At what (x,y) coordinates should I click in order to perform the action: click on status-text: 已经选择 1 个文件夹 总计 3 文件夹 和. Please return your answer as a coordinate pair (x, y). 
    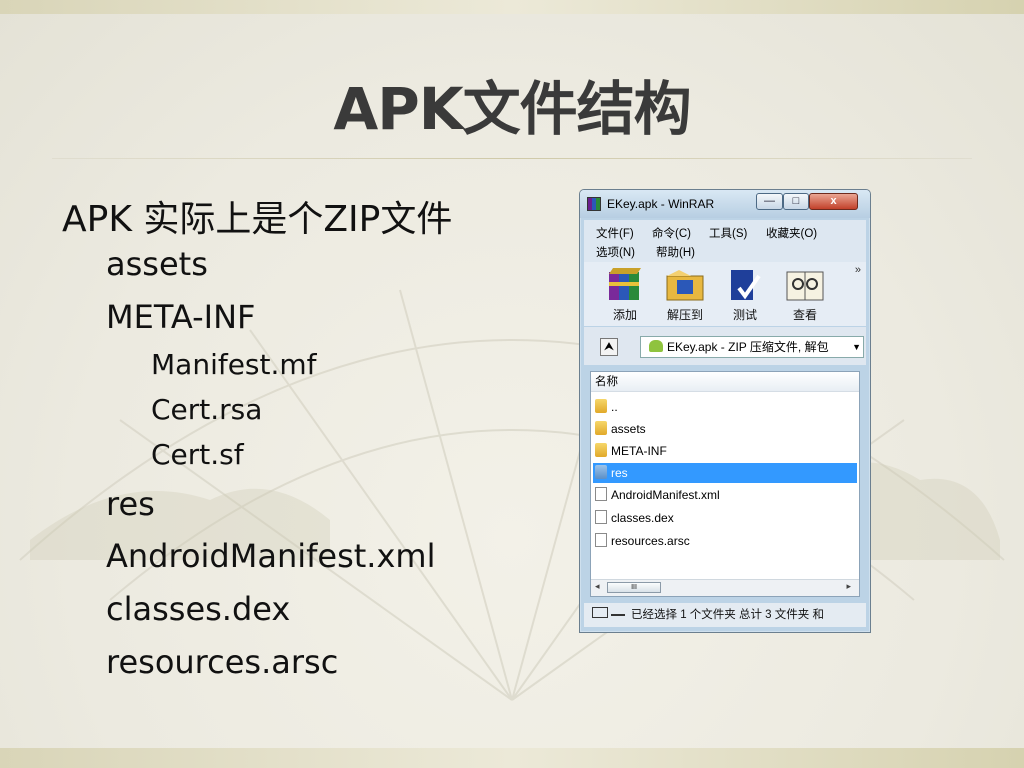
    Looking at the image, I should click on (727, 615).